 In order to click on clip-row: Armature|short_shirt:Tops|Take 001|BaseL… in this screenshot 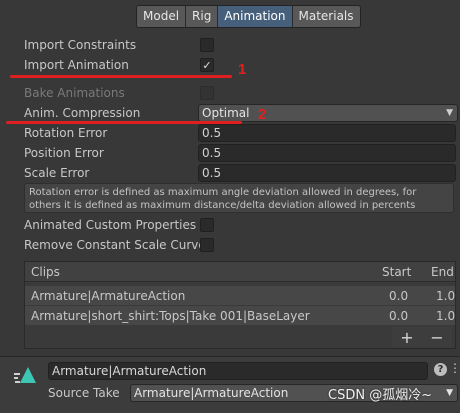, I will do `click(240, 316)`.